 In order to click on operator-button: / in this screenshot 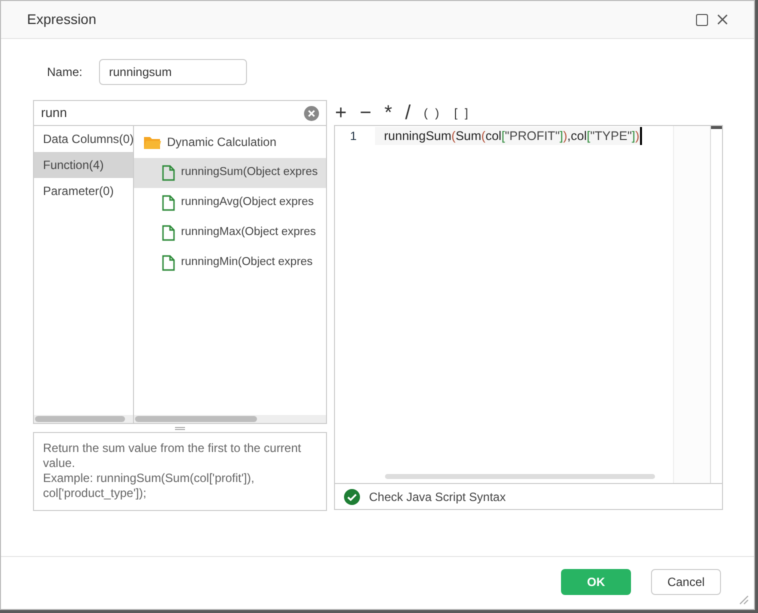, I will do `click(408, 112)`.